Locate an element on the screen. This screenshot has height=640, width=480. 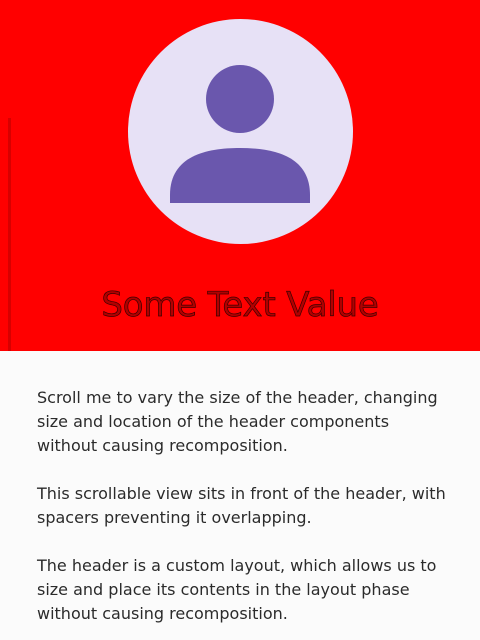
header-title: Some Text Value is located at coordinates (240, 305).